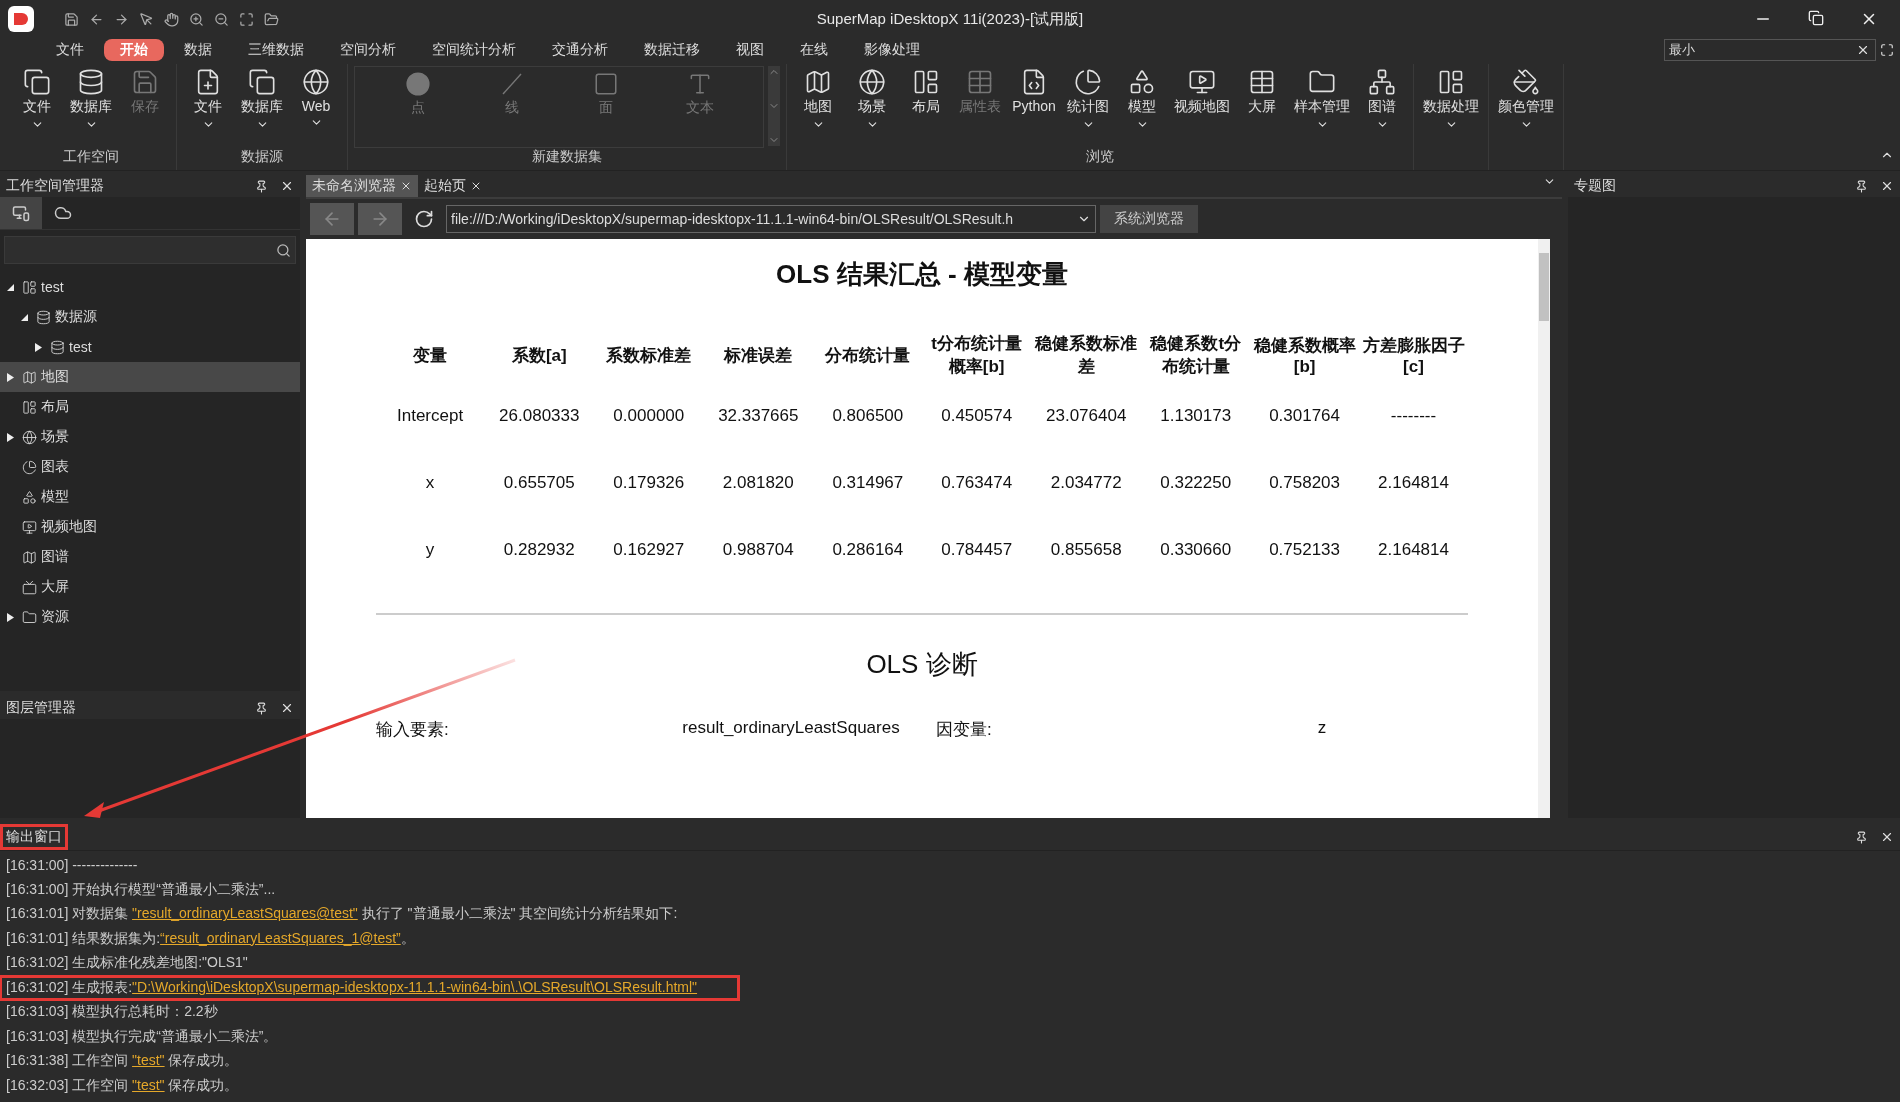 The height and width of the screenshot is (1102, 1900). I want to click on ribbon-button: 模型, so click(1142, 106).